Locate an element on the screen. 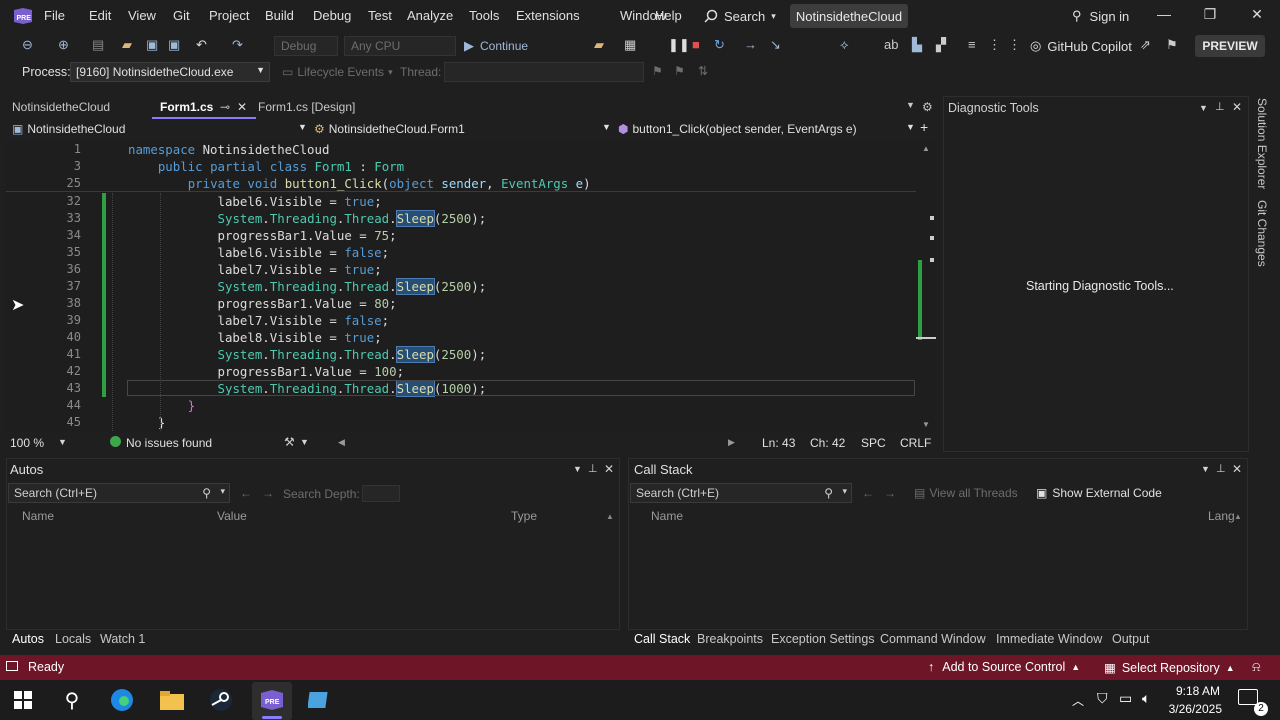 Image resolution: width=1280 pixels, height=720 pixels. menu-build: Build is located at coordinates (279, 15).